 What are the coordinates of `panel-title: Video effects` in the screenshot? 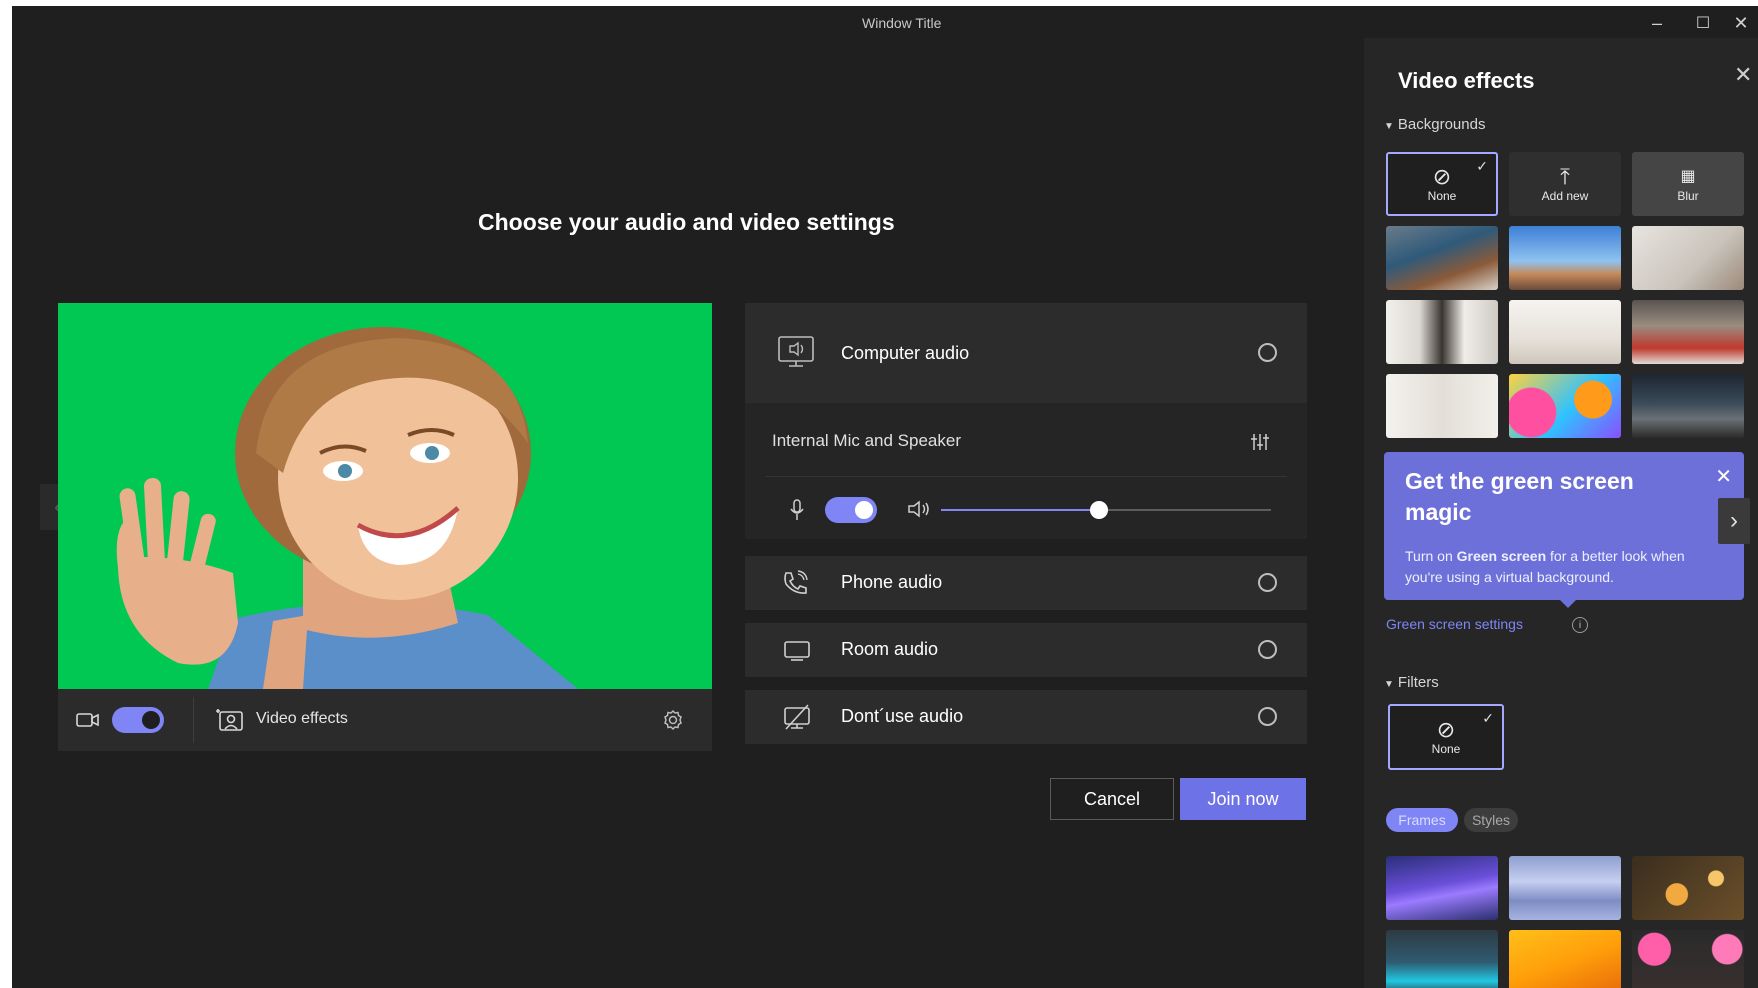 It's located at (1466, 80).